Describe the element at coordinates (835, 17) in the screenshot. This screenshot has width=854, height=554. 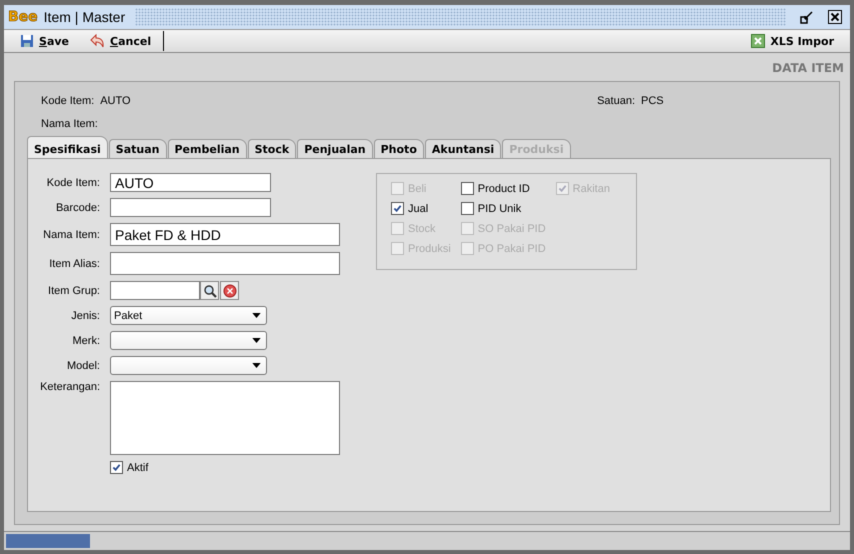
I see `close-icon` at that location.